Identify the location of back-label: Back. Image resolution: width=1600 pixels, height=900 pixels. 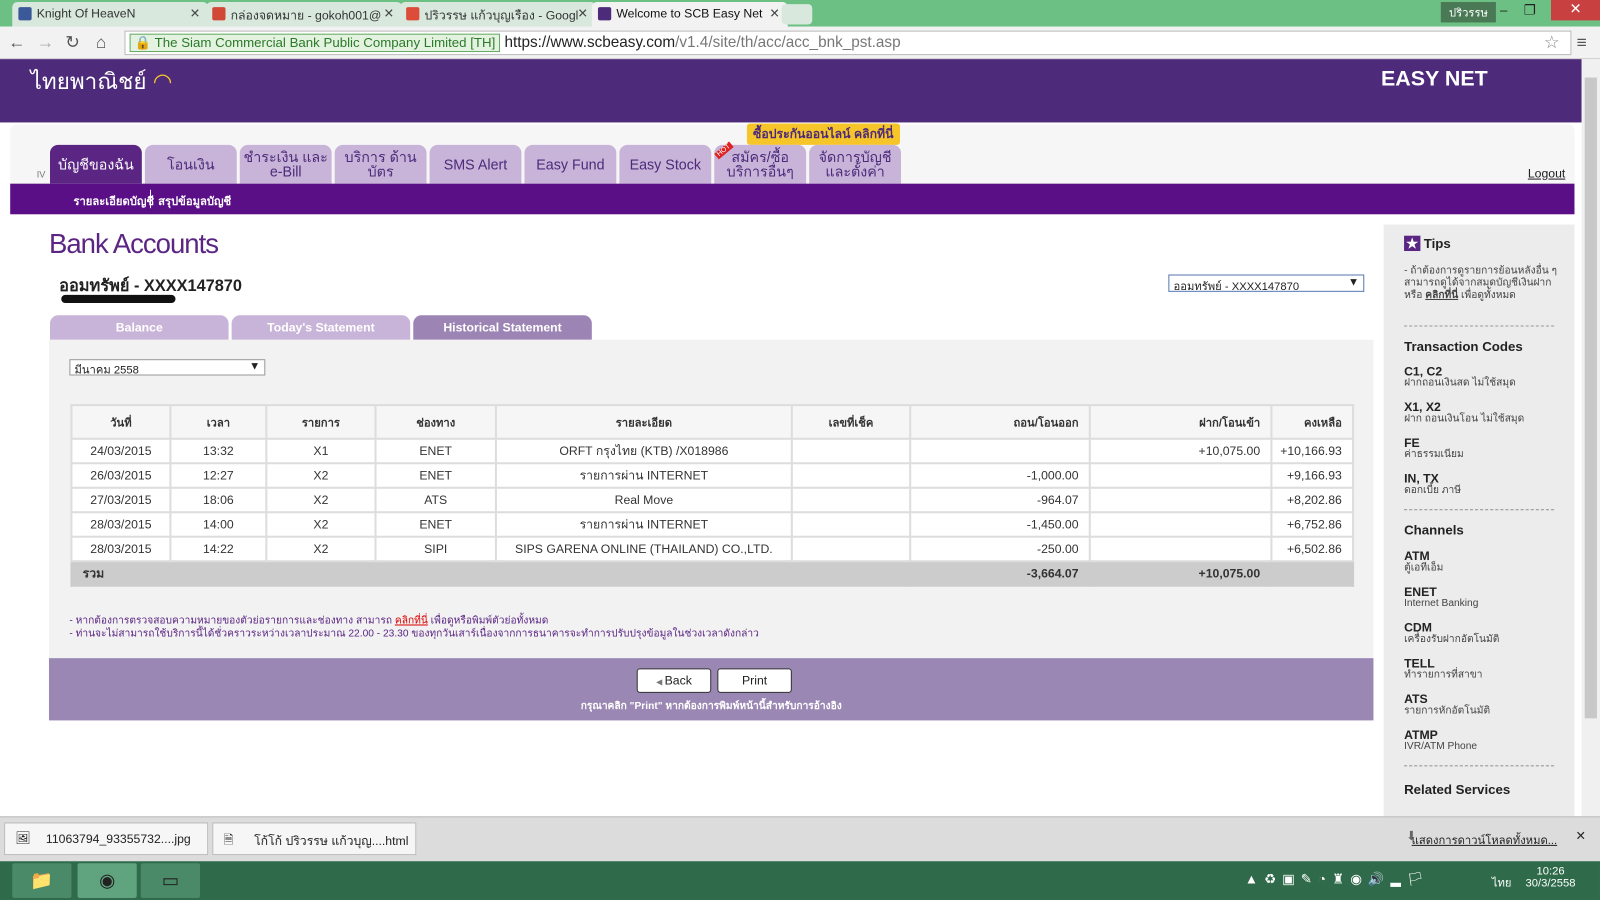
(678, 680).